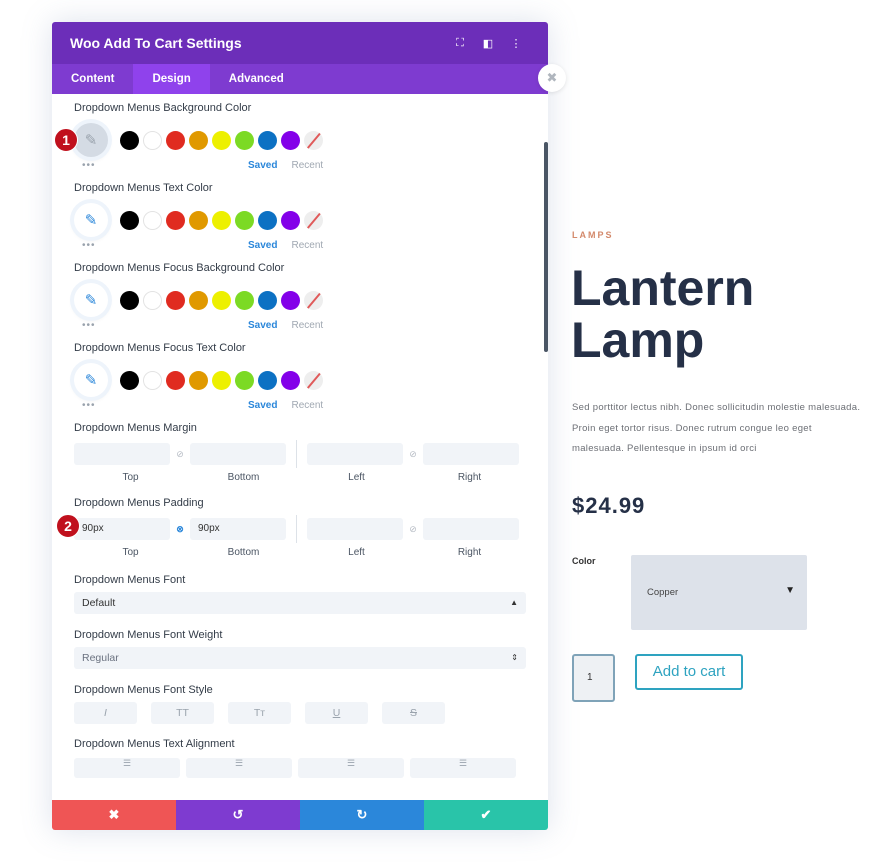 Image resolution: width=880 pixels, height=863 pixels. I want to click on redo-button: ↻, so click(362, 815).